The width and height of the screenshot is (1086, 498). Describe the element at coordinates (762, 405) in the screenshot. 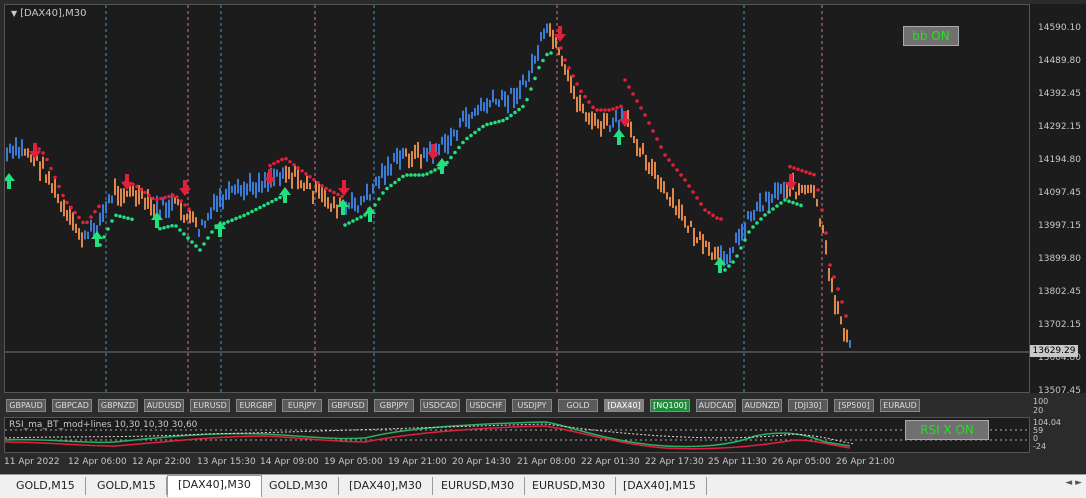

I see `pair-button: AUDNZD` at that location.